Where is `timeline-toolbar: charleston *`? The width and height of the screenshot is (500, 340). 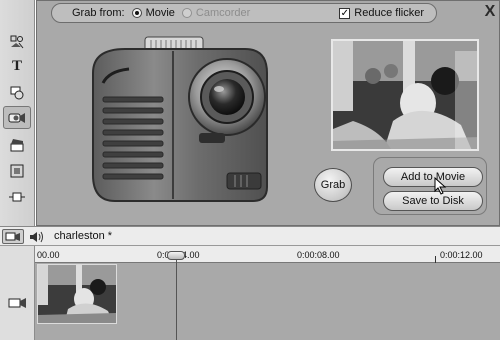 timeline-toolbar: charleston * is located at coordinates (250, 236).